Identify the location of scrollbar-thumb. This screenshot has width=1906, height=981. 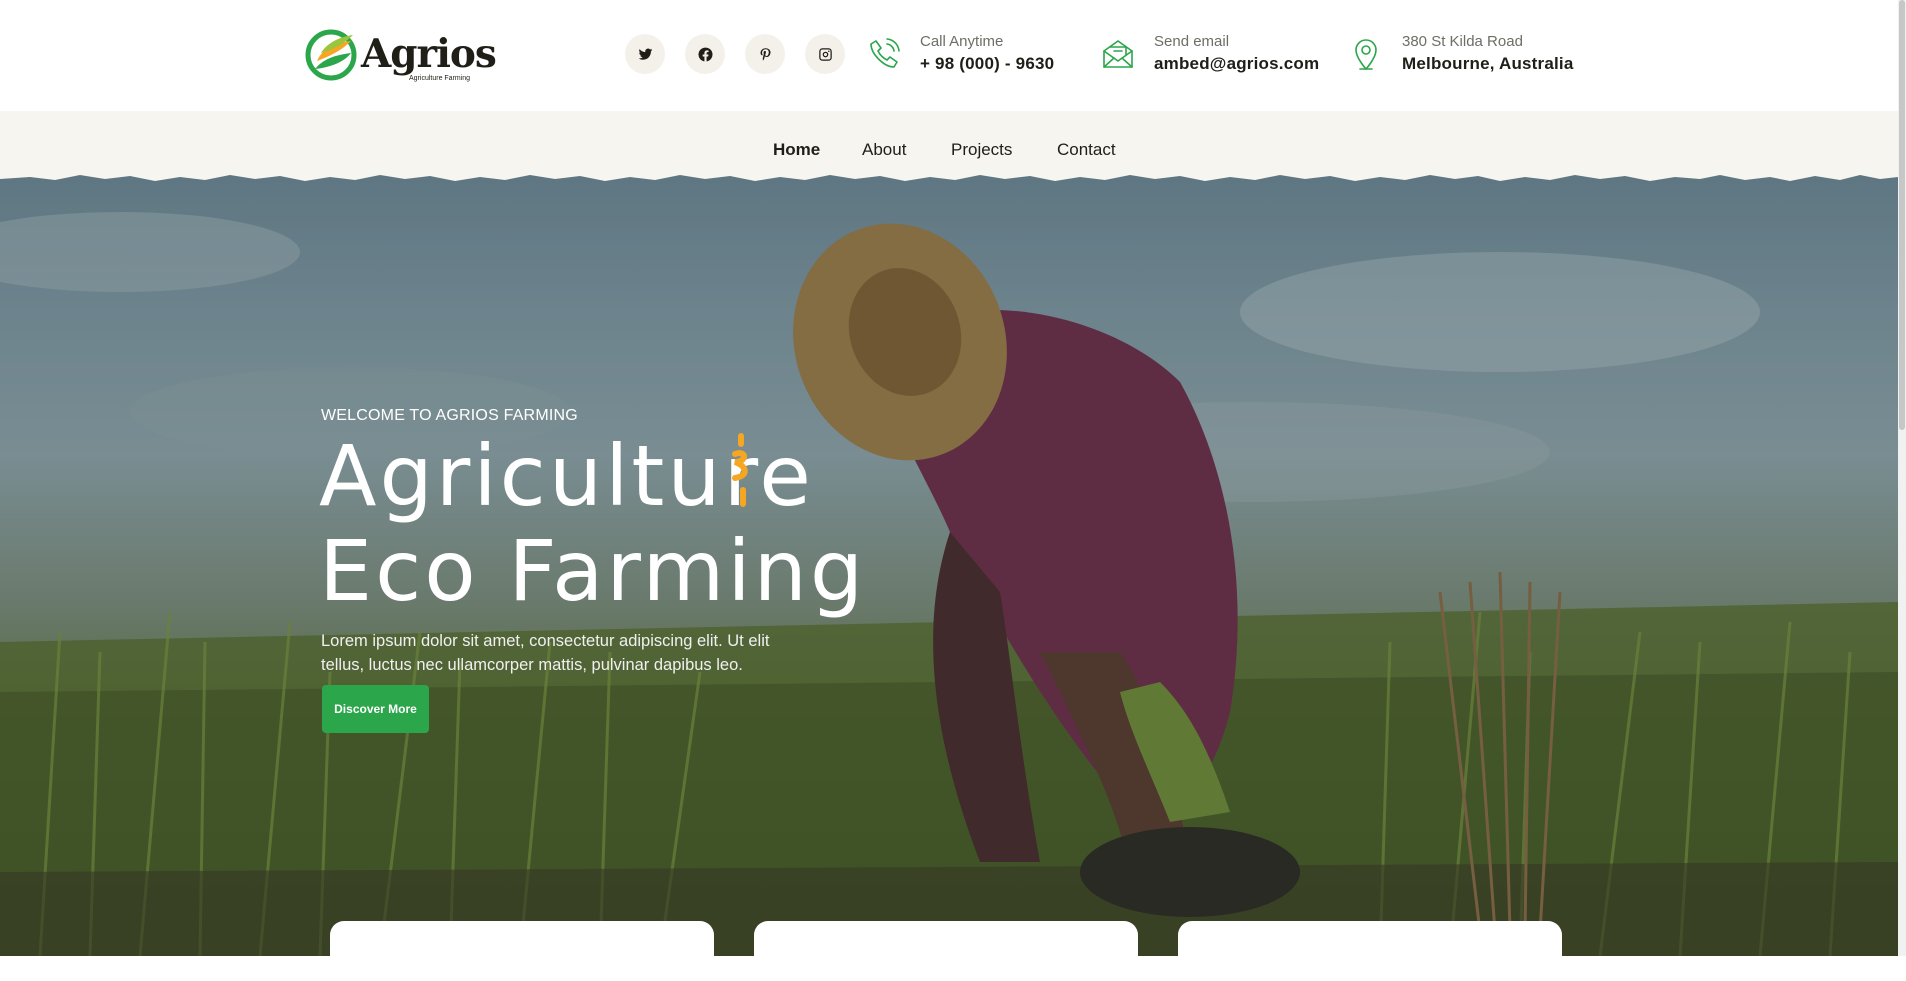
(1902, 215).